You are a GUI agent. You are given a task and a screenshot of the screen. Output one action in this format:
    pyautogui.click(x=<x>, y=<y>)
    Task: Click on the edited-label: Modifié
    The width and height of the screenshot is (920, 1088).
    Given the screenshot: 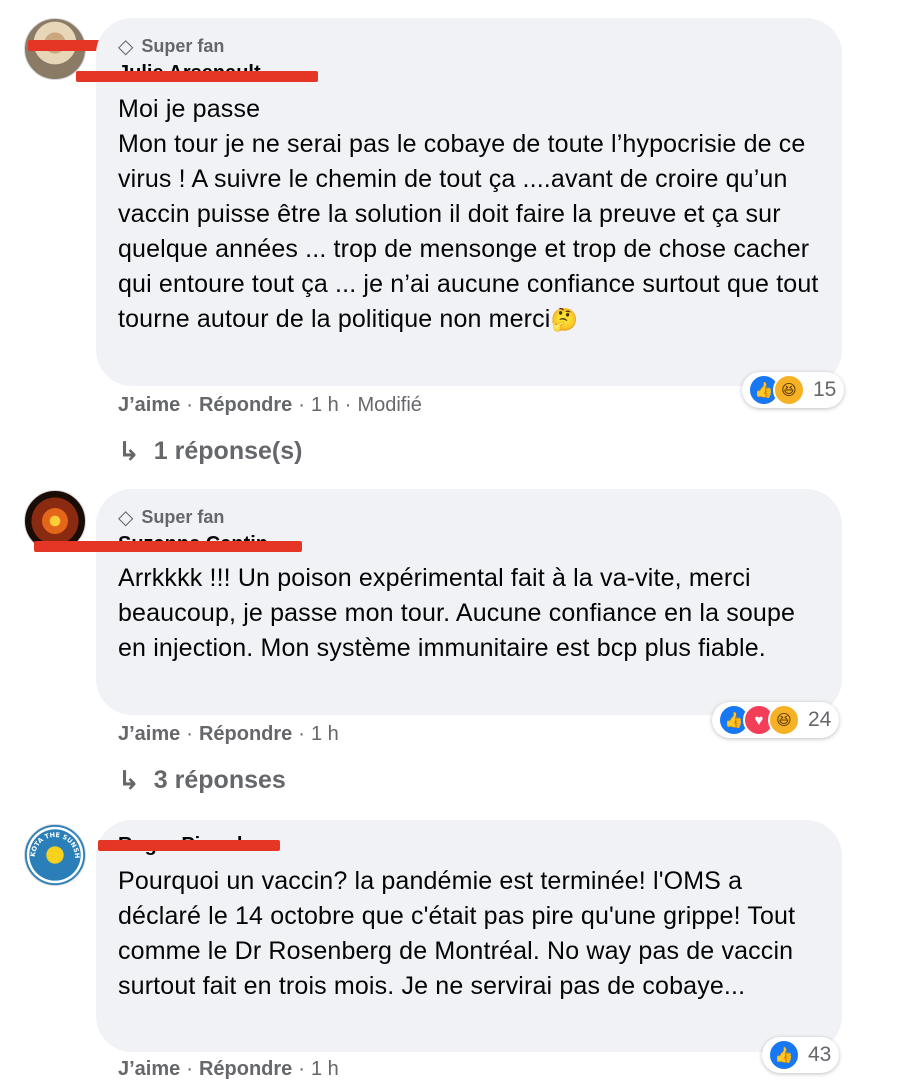 What is the action you would take?
    pyautogui.click(x=389, y=405)
    